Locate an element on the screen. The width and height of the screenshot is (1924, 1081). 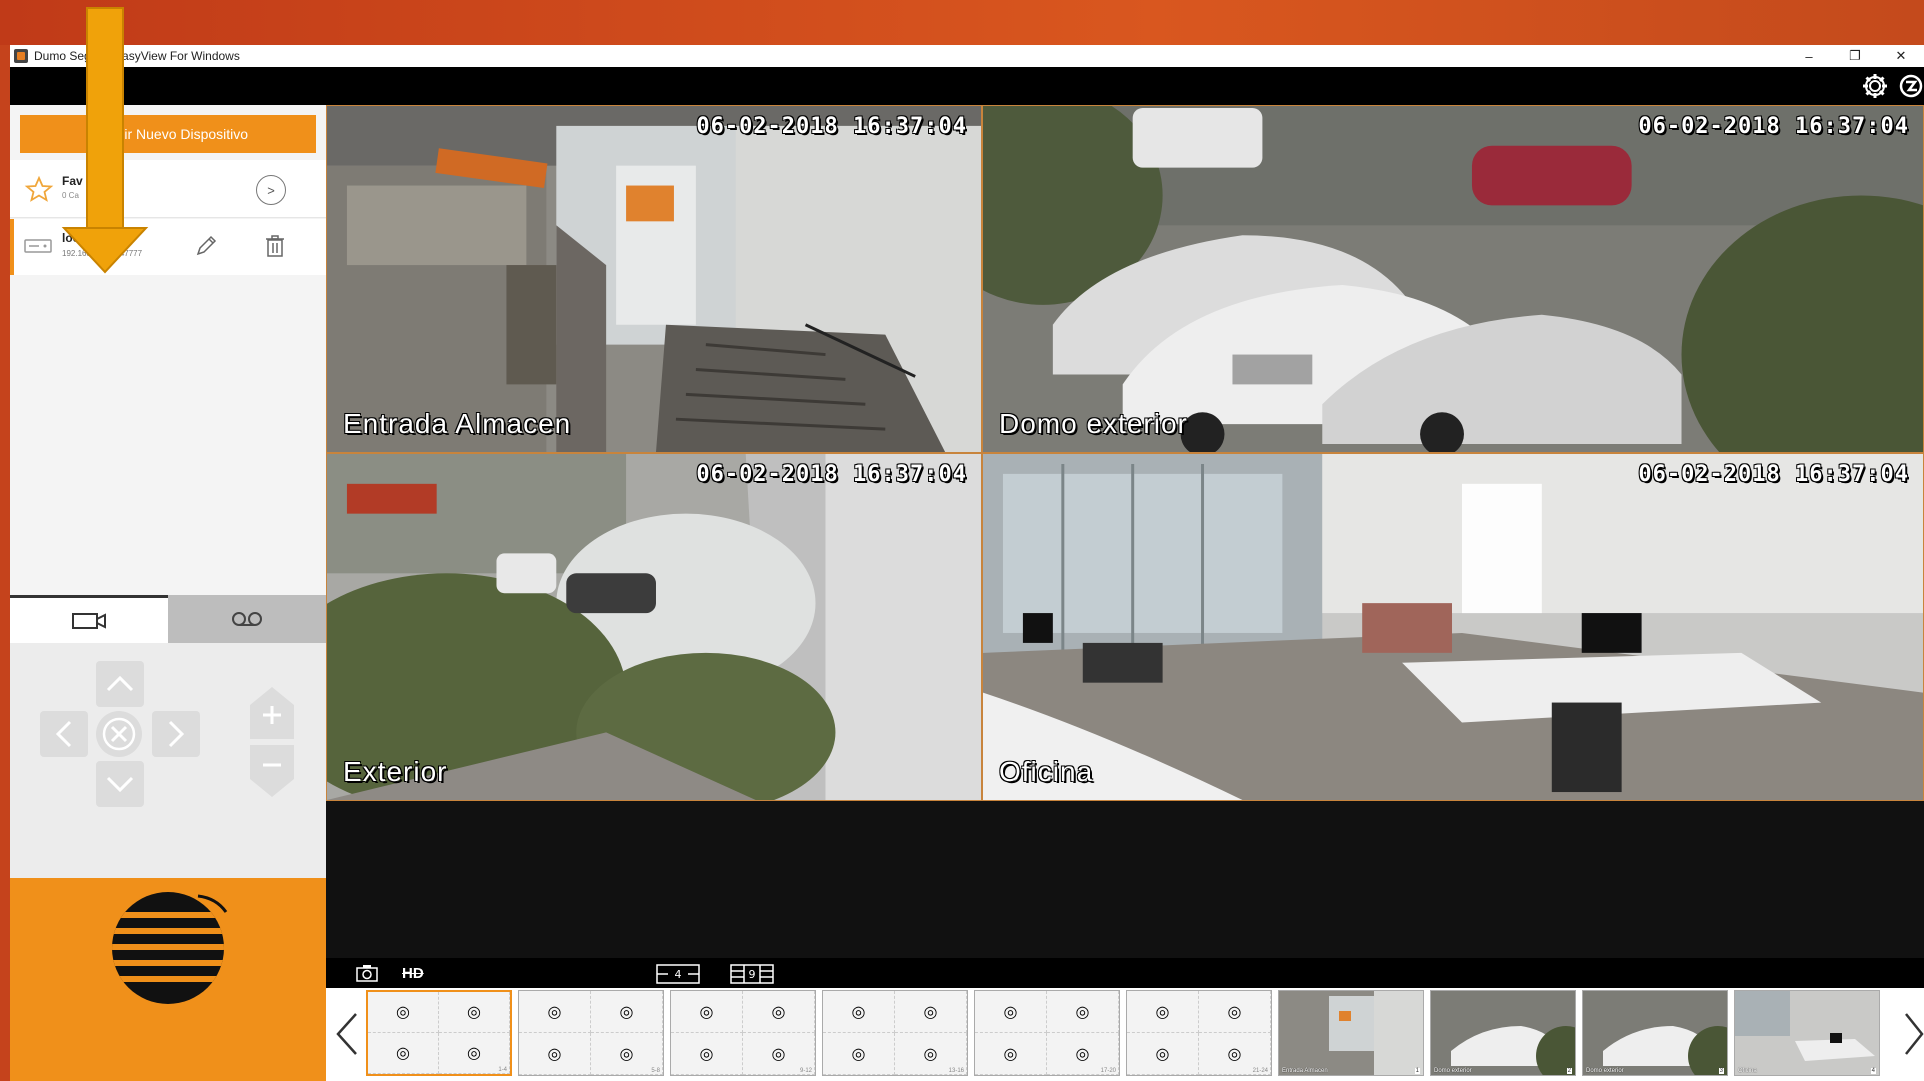
thumbnail-channel-2: Domo exterior 2 is located at coordinates (1503, 1033).